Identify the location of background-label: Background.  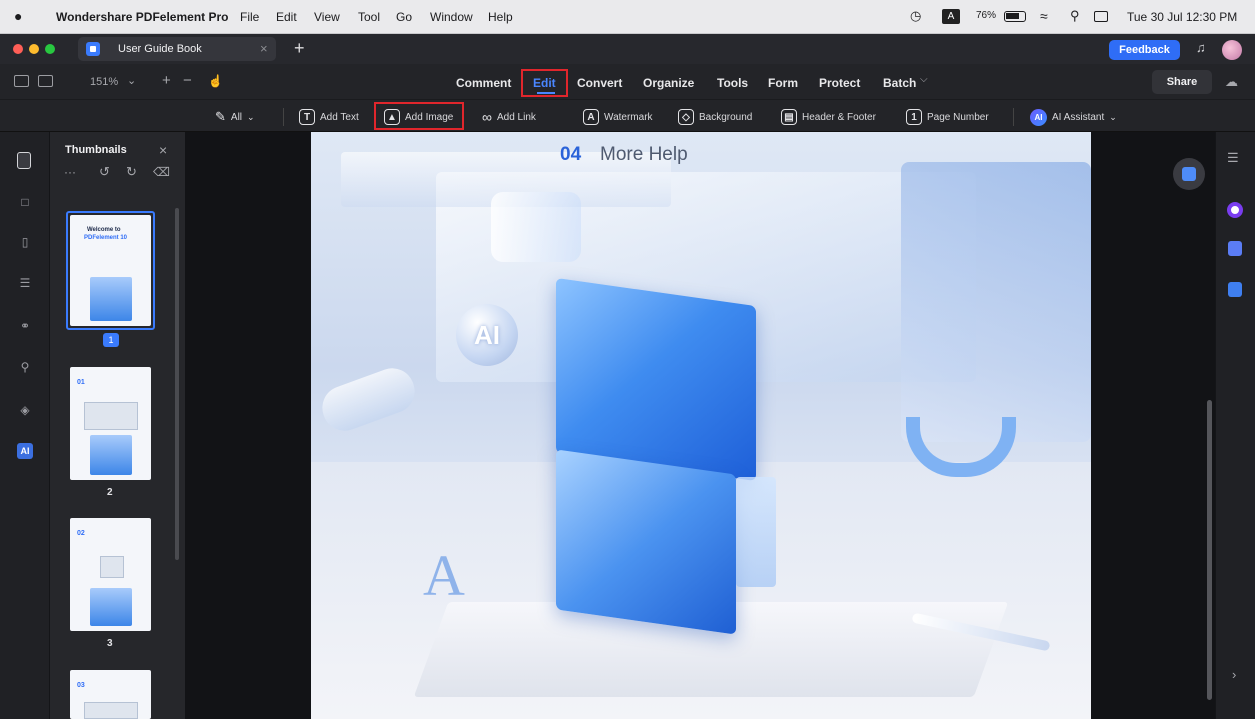
(726, 117).